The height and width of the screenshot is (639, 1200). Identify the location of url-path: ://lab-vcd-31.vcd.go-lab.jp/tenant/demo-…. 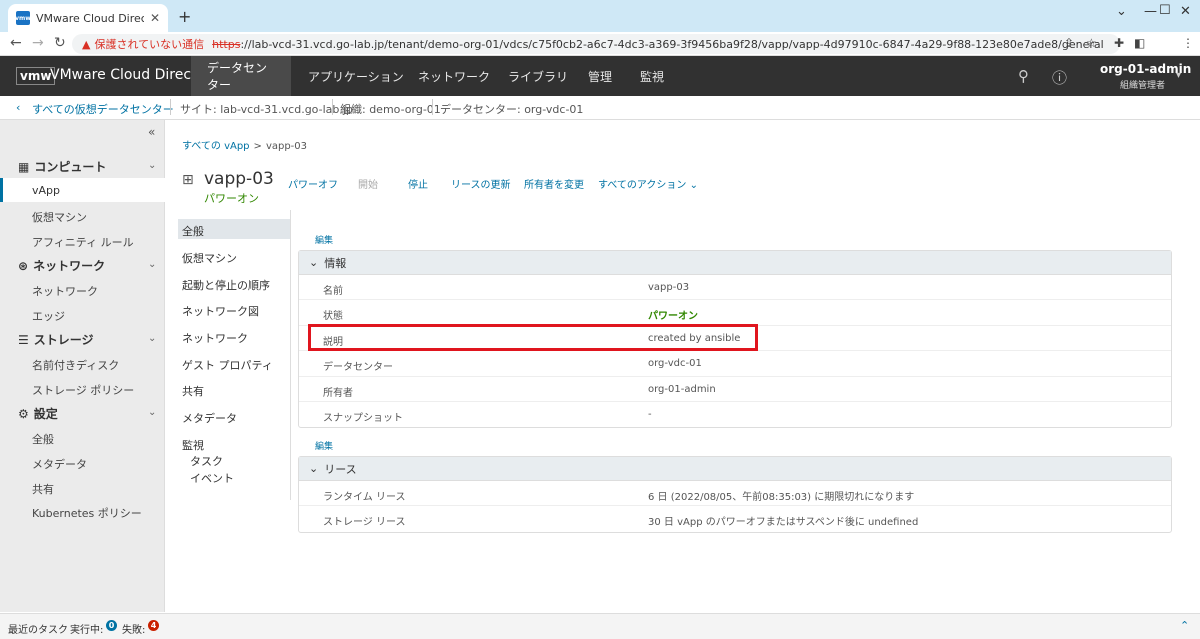
(672, 44).